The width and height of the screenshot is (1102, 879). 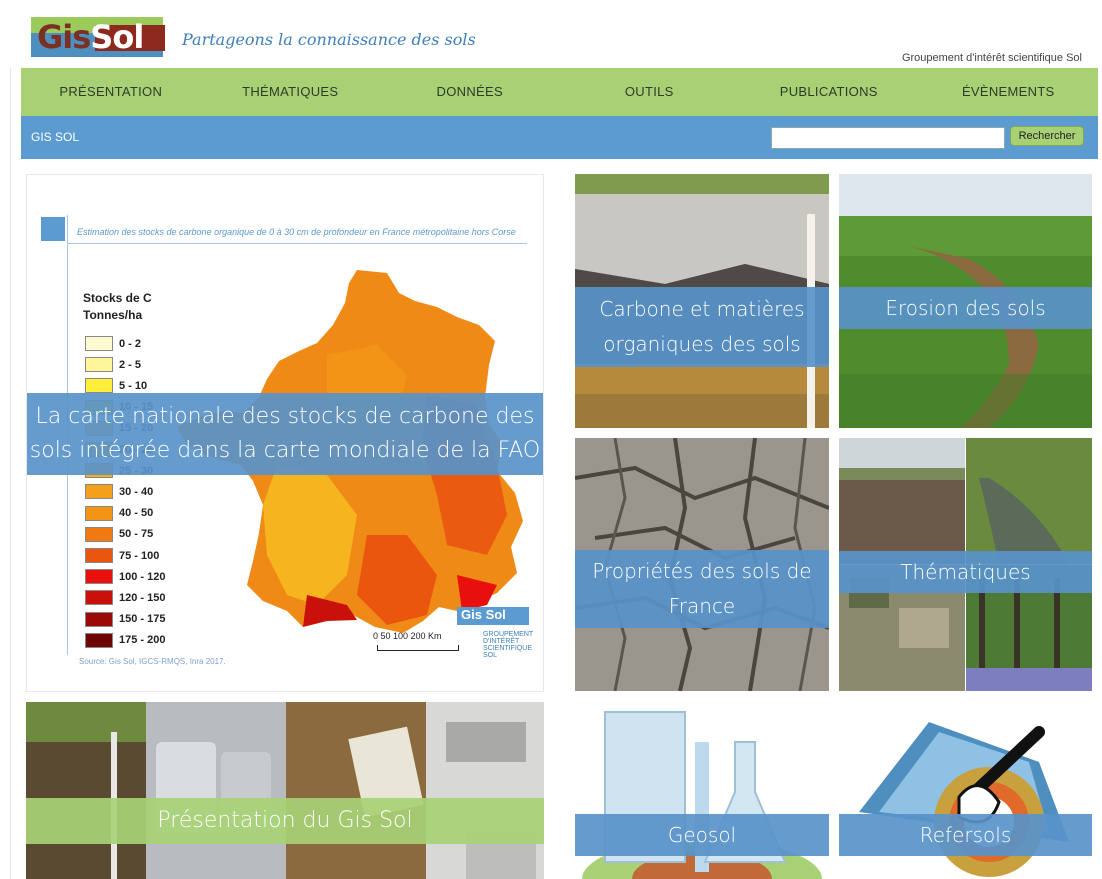 What do you see at coordinates (136, 491) in the screenshot?
I see `legend-label: 30 - 40` at bounding box center [136, 491].